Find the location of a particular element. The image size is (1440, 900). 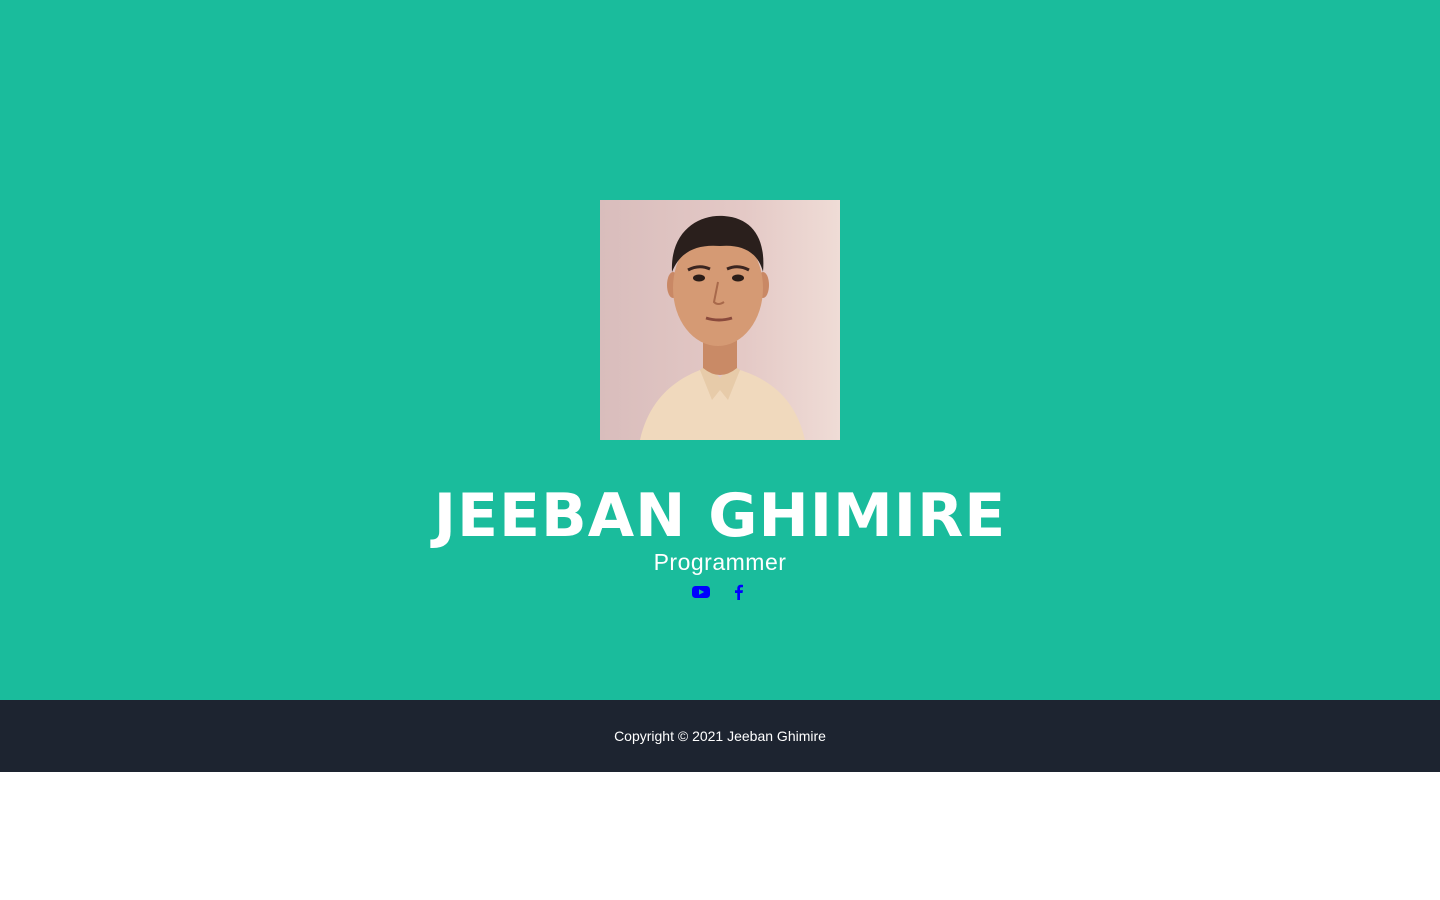

profile-title: Programmer is located at coordinates (720, 562).